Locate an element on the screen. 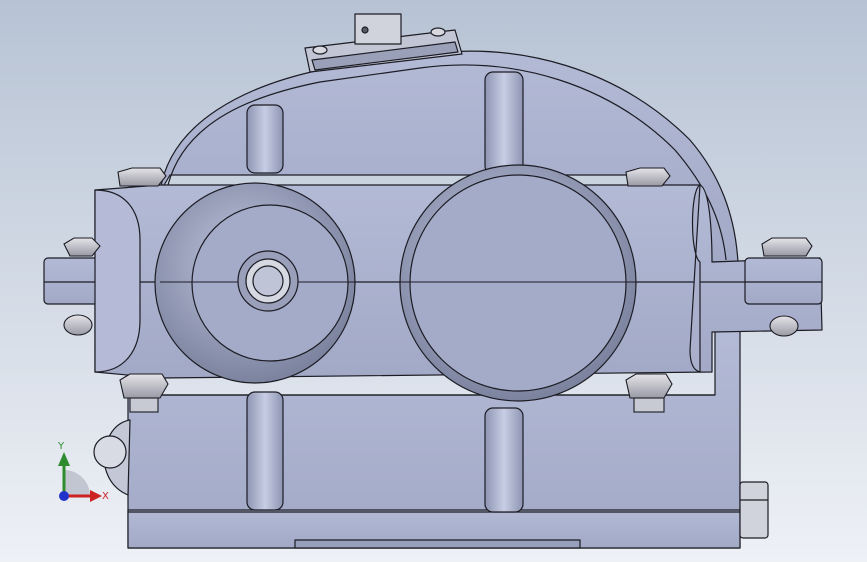 The width and height of the screenshot is (867, 562). bolt-bottom-right is located at coordinates (649, 386).